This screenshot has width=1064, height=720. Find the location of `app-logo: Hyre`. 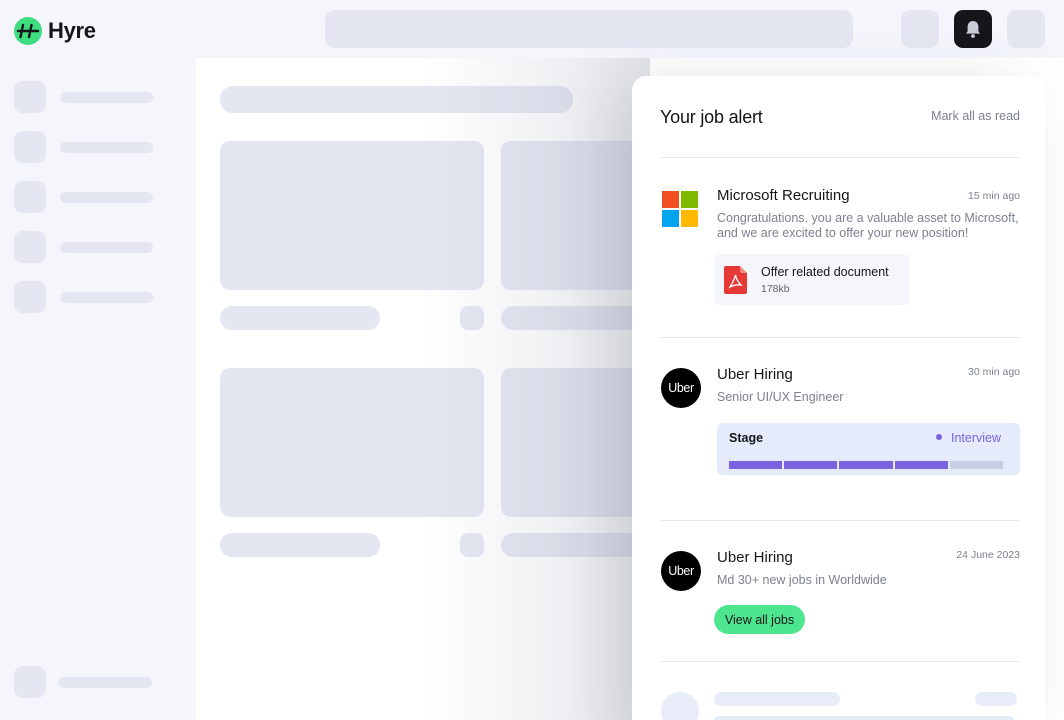

app-logo: Hyre is located at coordinates (55, 31).